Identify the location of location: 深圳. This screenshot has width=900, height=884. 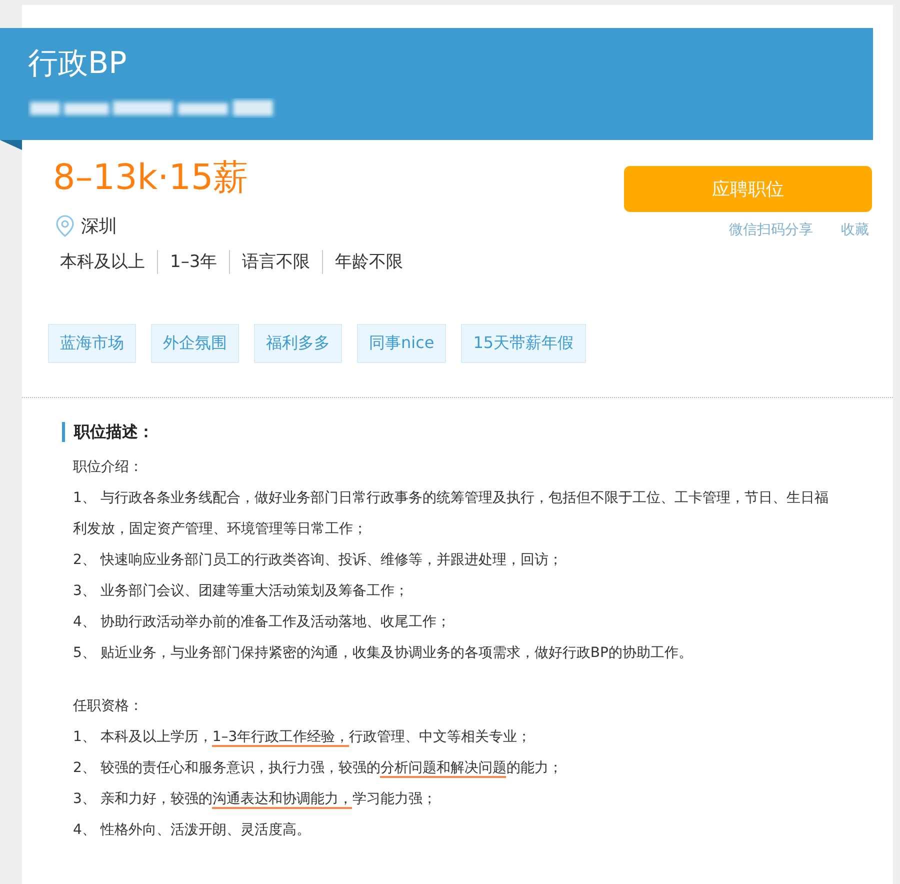
(99, 226).